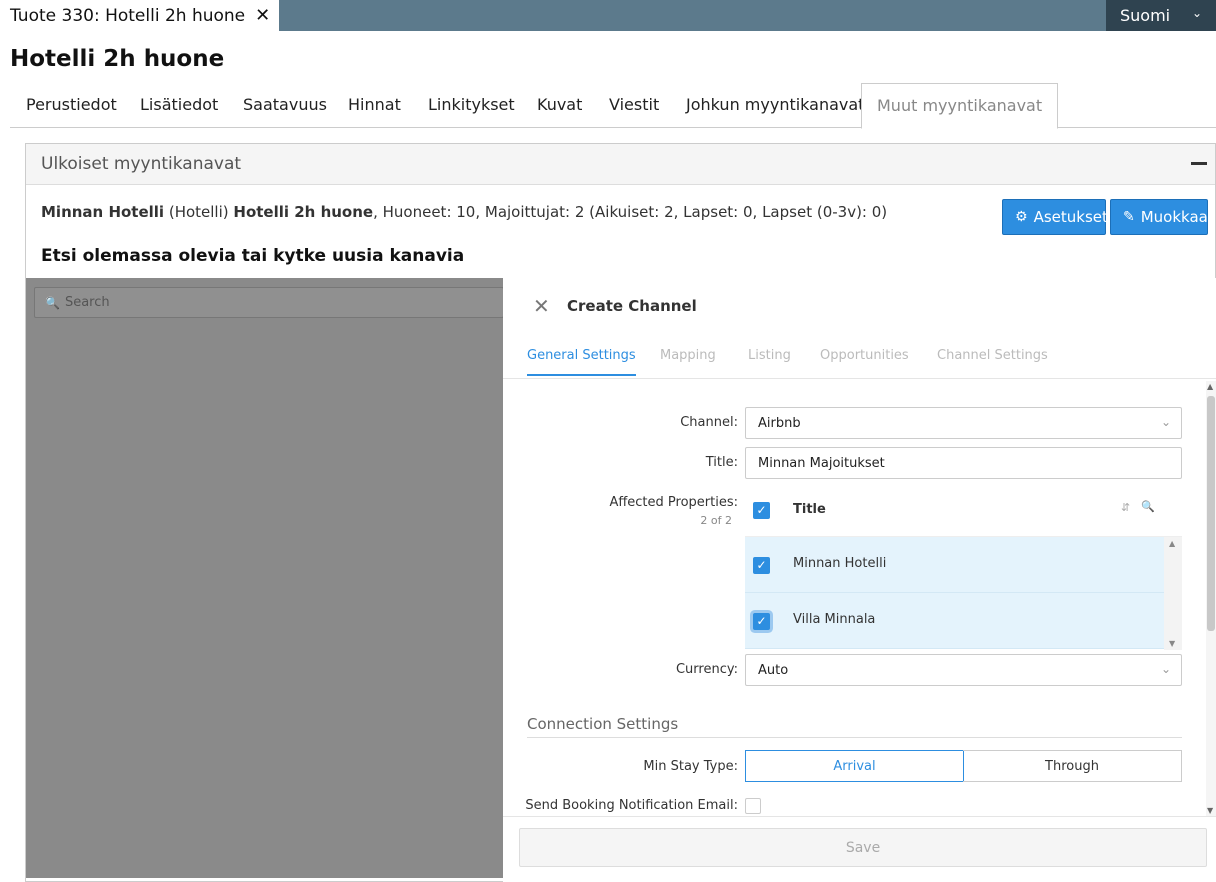  I want to click on scrollbar-thumb, so click(1211, 513).